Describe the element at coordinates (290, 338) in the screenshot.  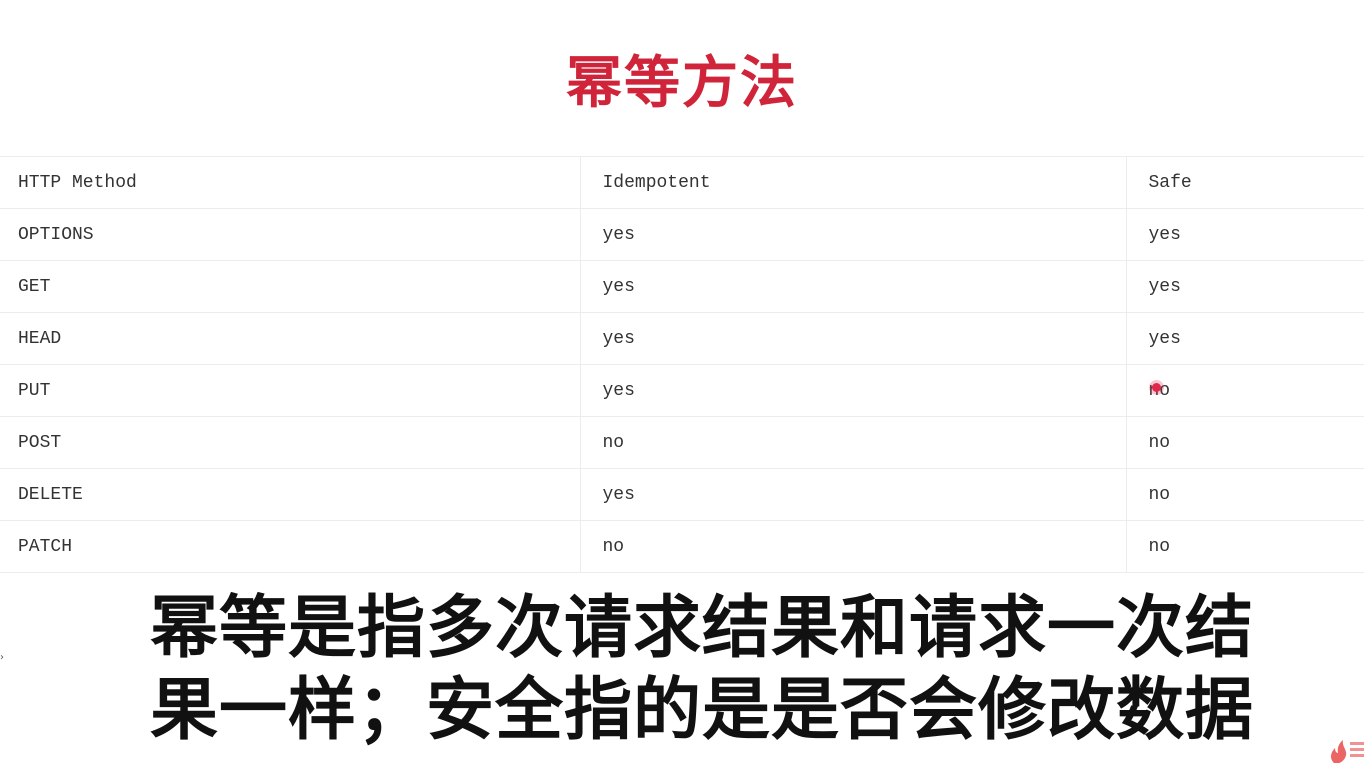
I see `method-cell: HEAD` at that location.